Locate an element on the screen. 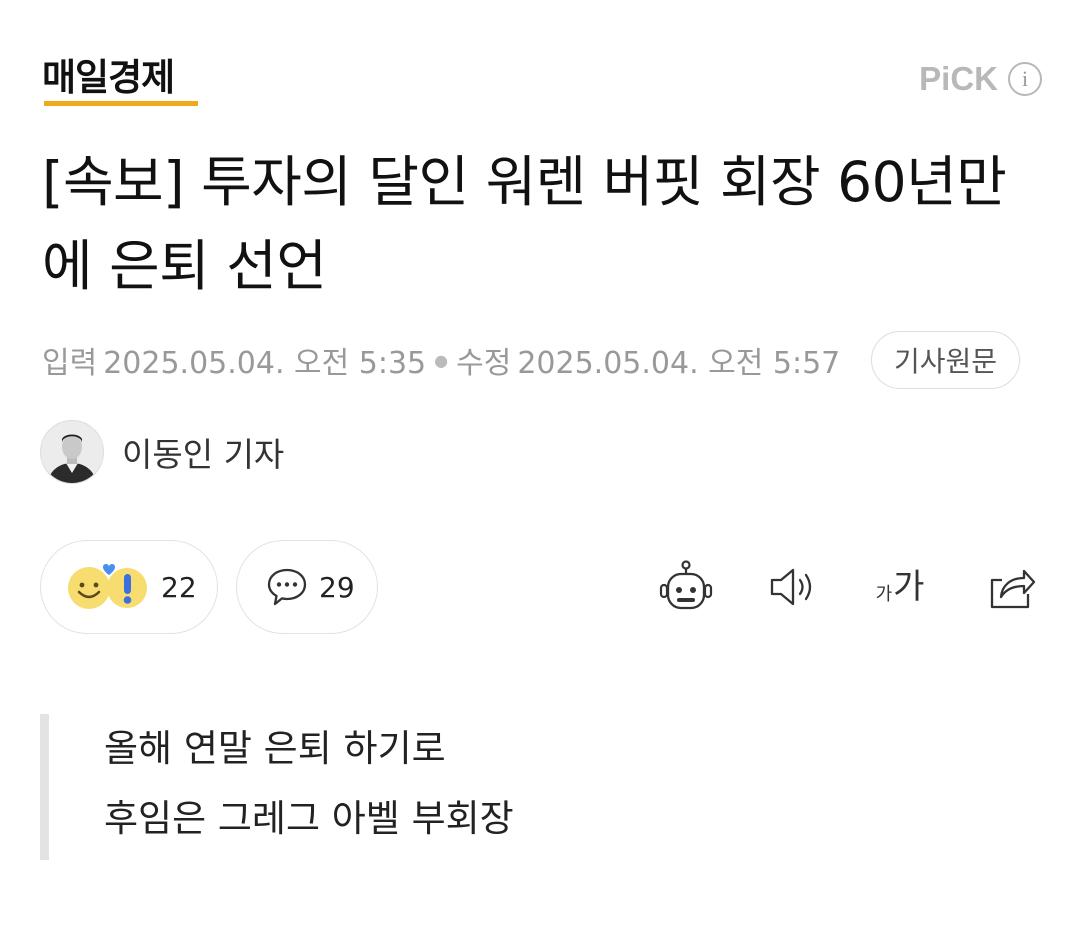 This screenshot has height=945, width=1080. reaction-count: 22 is located at coordinates (179, 587).